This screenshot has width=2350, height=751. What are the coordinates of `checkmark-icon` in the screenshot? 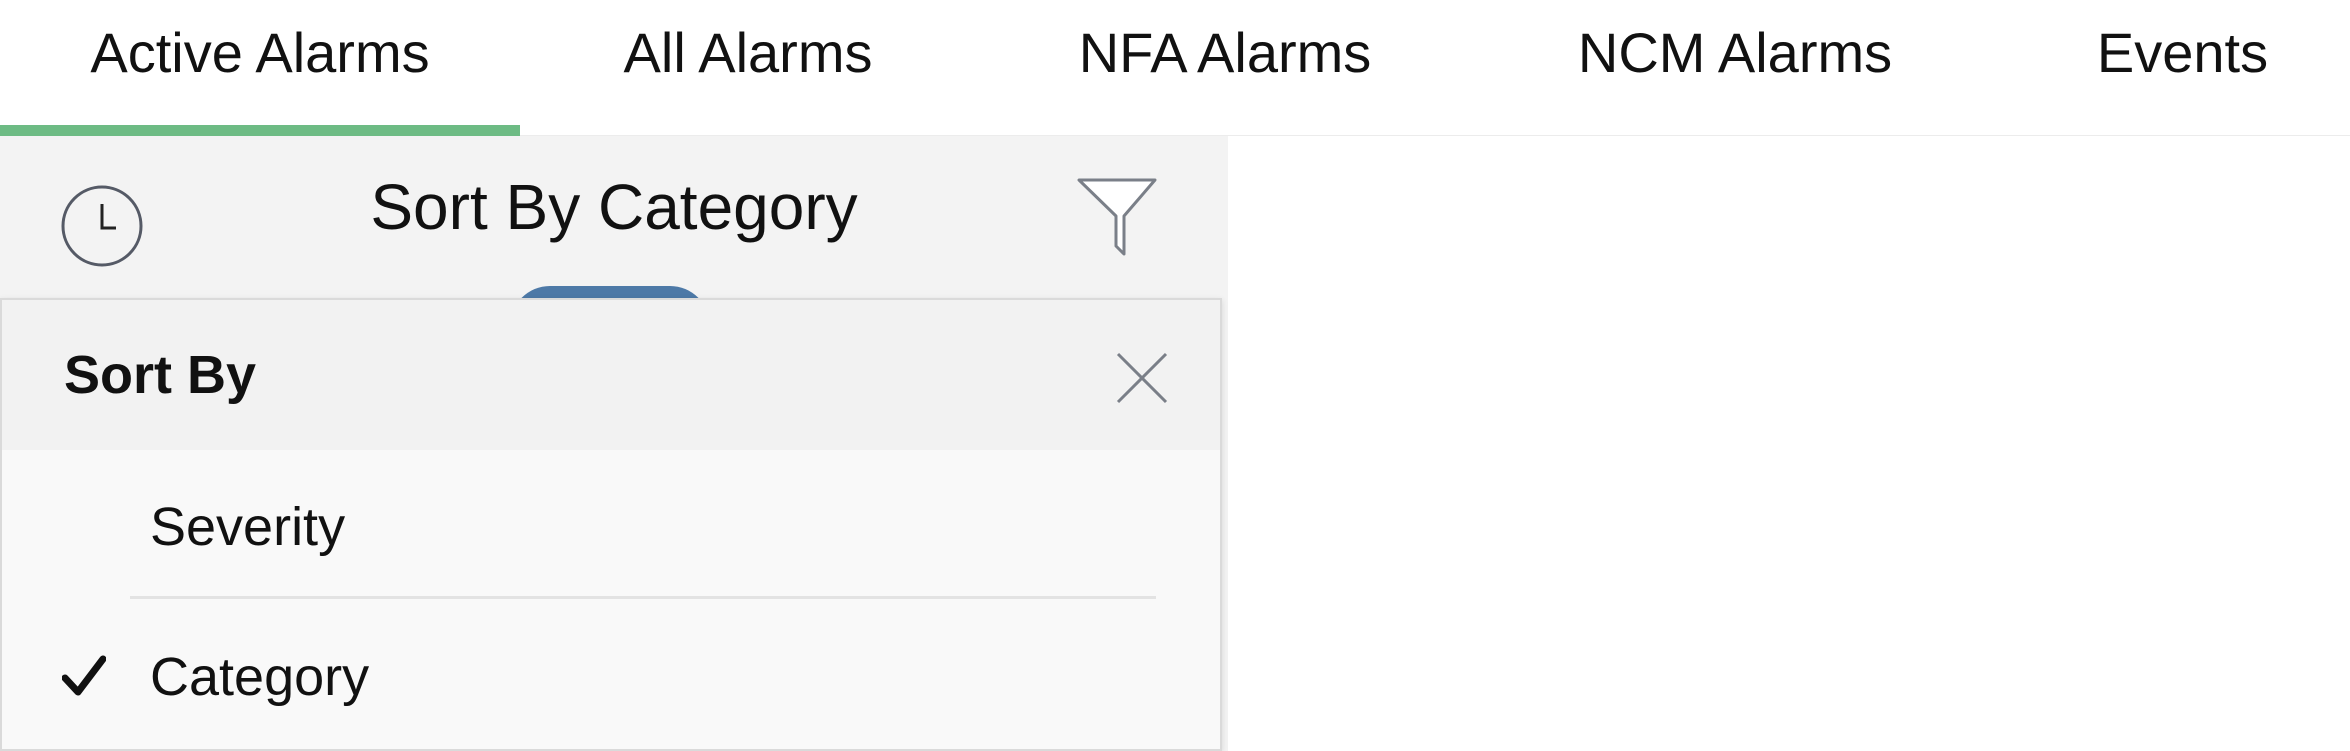 It's located at (84, 675).